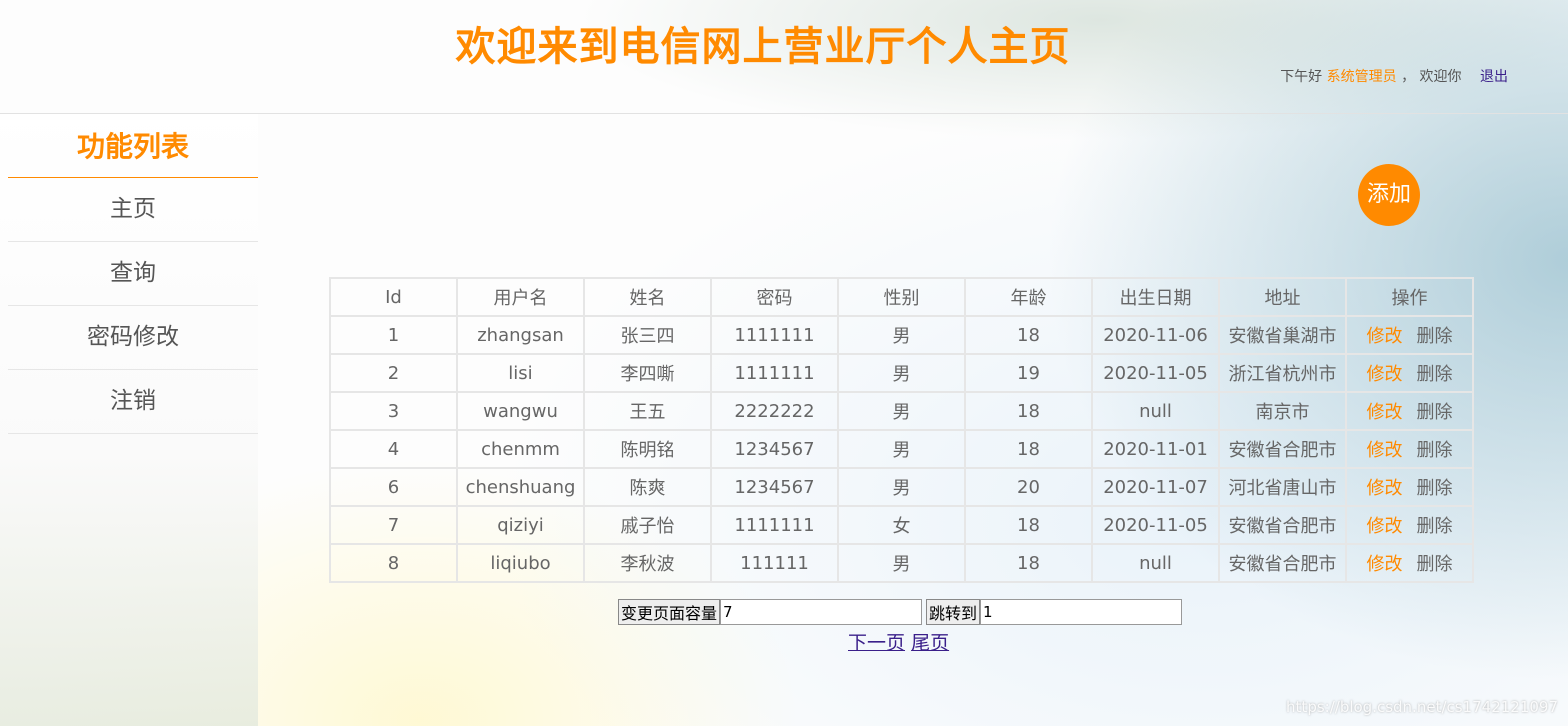 Image resolution: width=1568 pixels, height=726 pixels. I want to click on cell-age: 20, so click(1028, 487).